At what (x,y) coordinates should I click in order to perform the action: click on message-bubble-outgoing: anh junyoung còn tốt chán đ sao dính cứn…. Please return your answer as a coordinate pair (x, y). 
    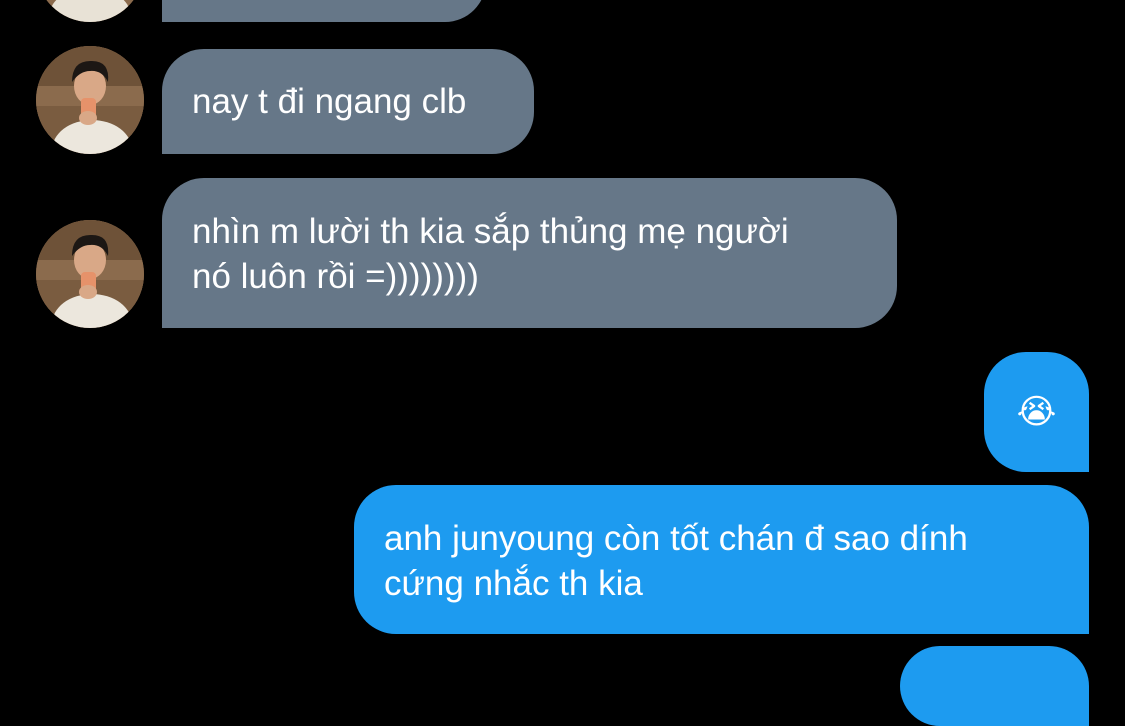
    Looking at the image, I should click on (721, 559).